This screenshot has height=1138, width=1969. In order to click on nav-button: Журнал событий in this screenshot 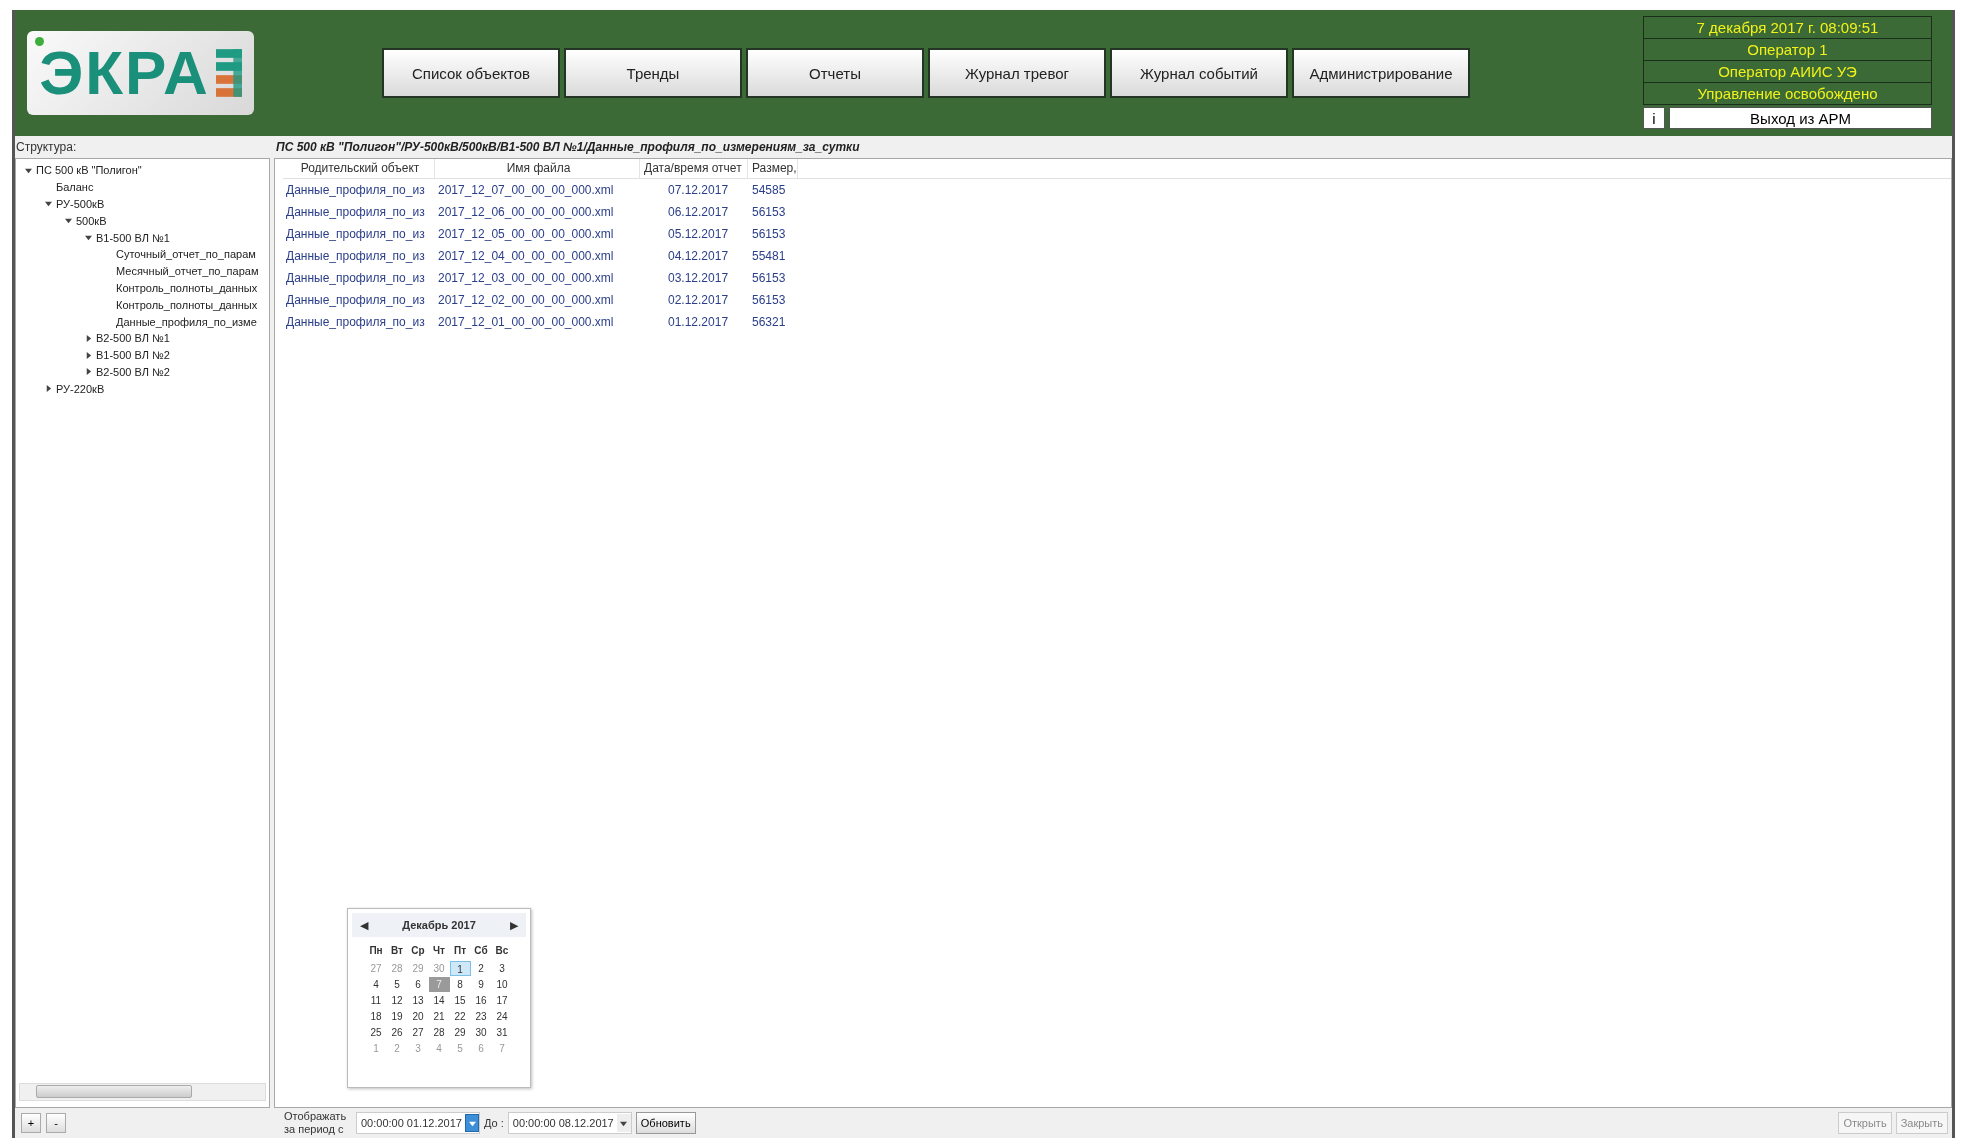, I will do `click(1199, 73)`.